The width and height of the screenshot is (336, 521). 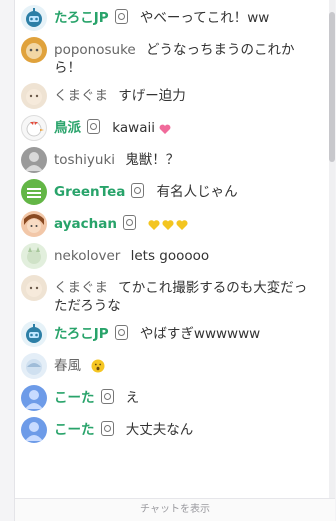 What do you see at coordinates (169, 295) in the screenshot?
I see `chat-message: くまぐま てかこれ撮影するのも大変だっただろうな` at bounding box center [169, 295].